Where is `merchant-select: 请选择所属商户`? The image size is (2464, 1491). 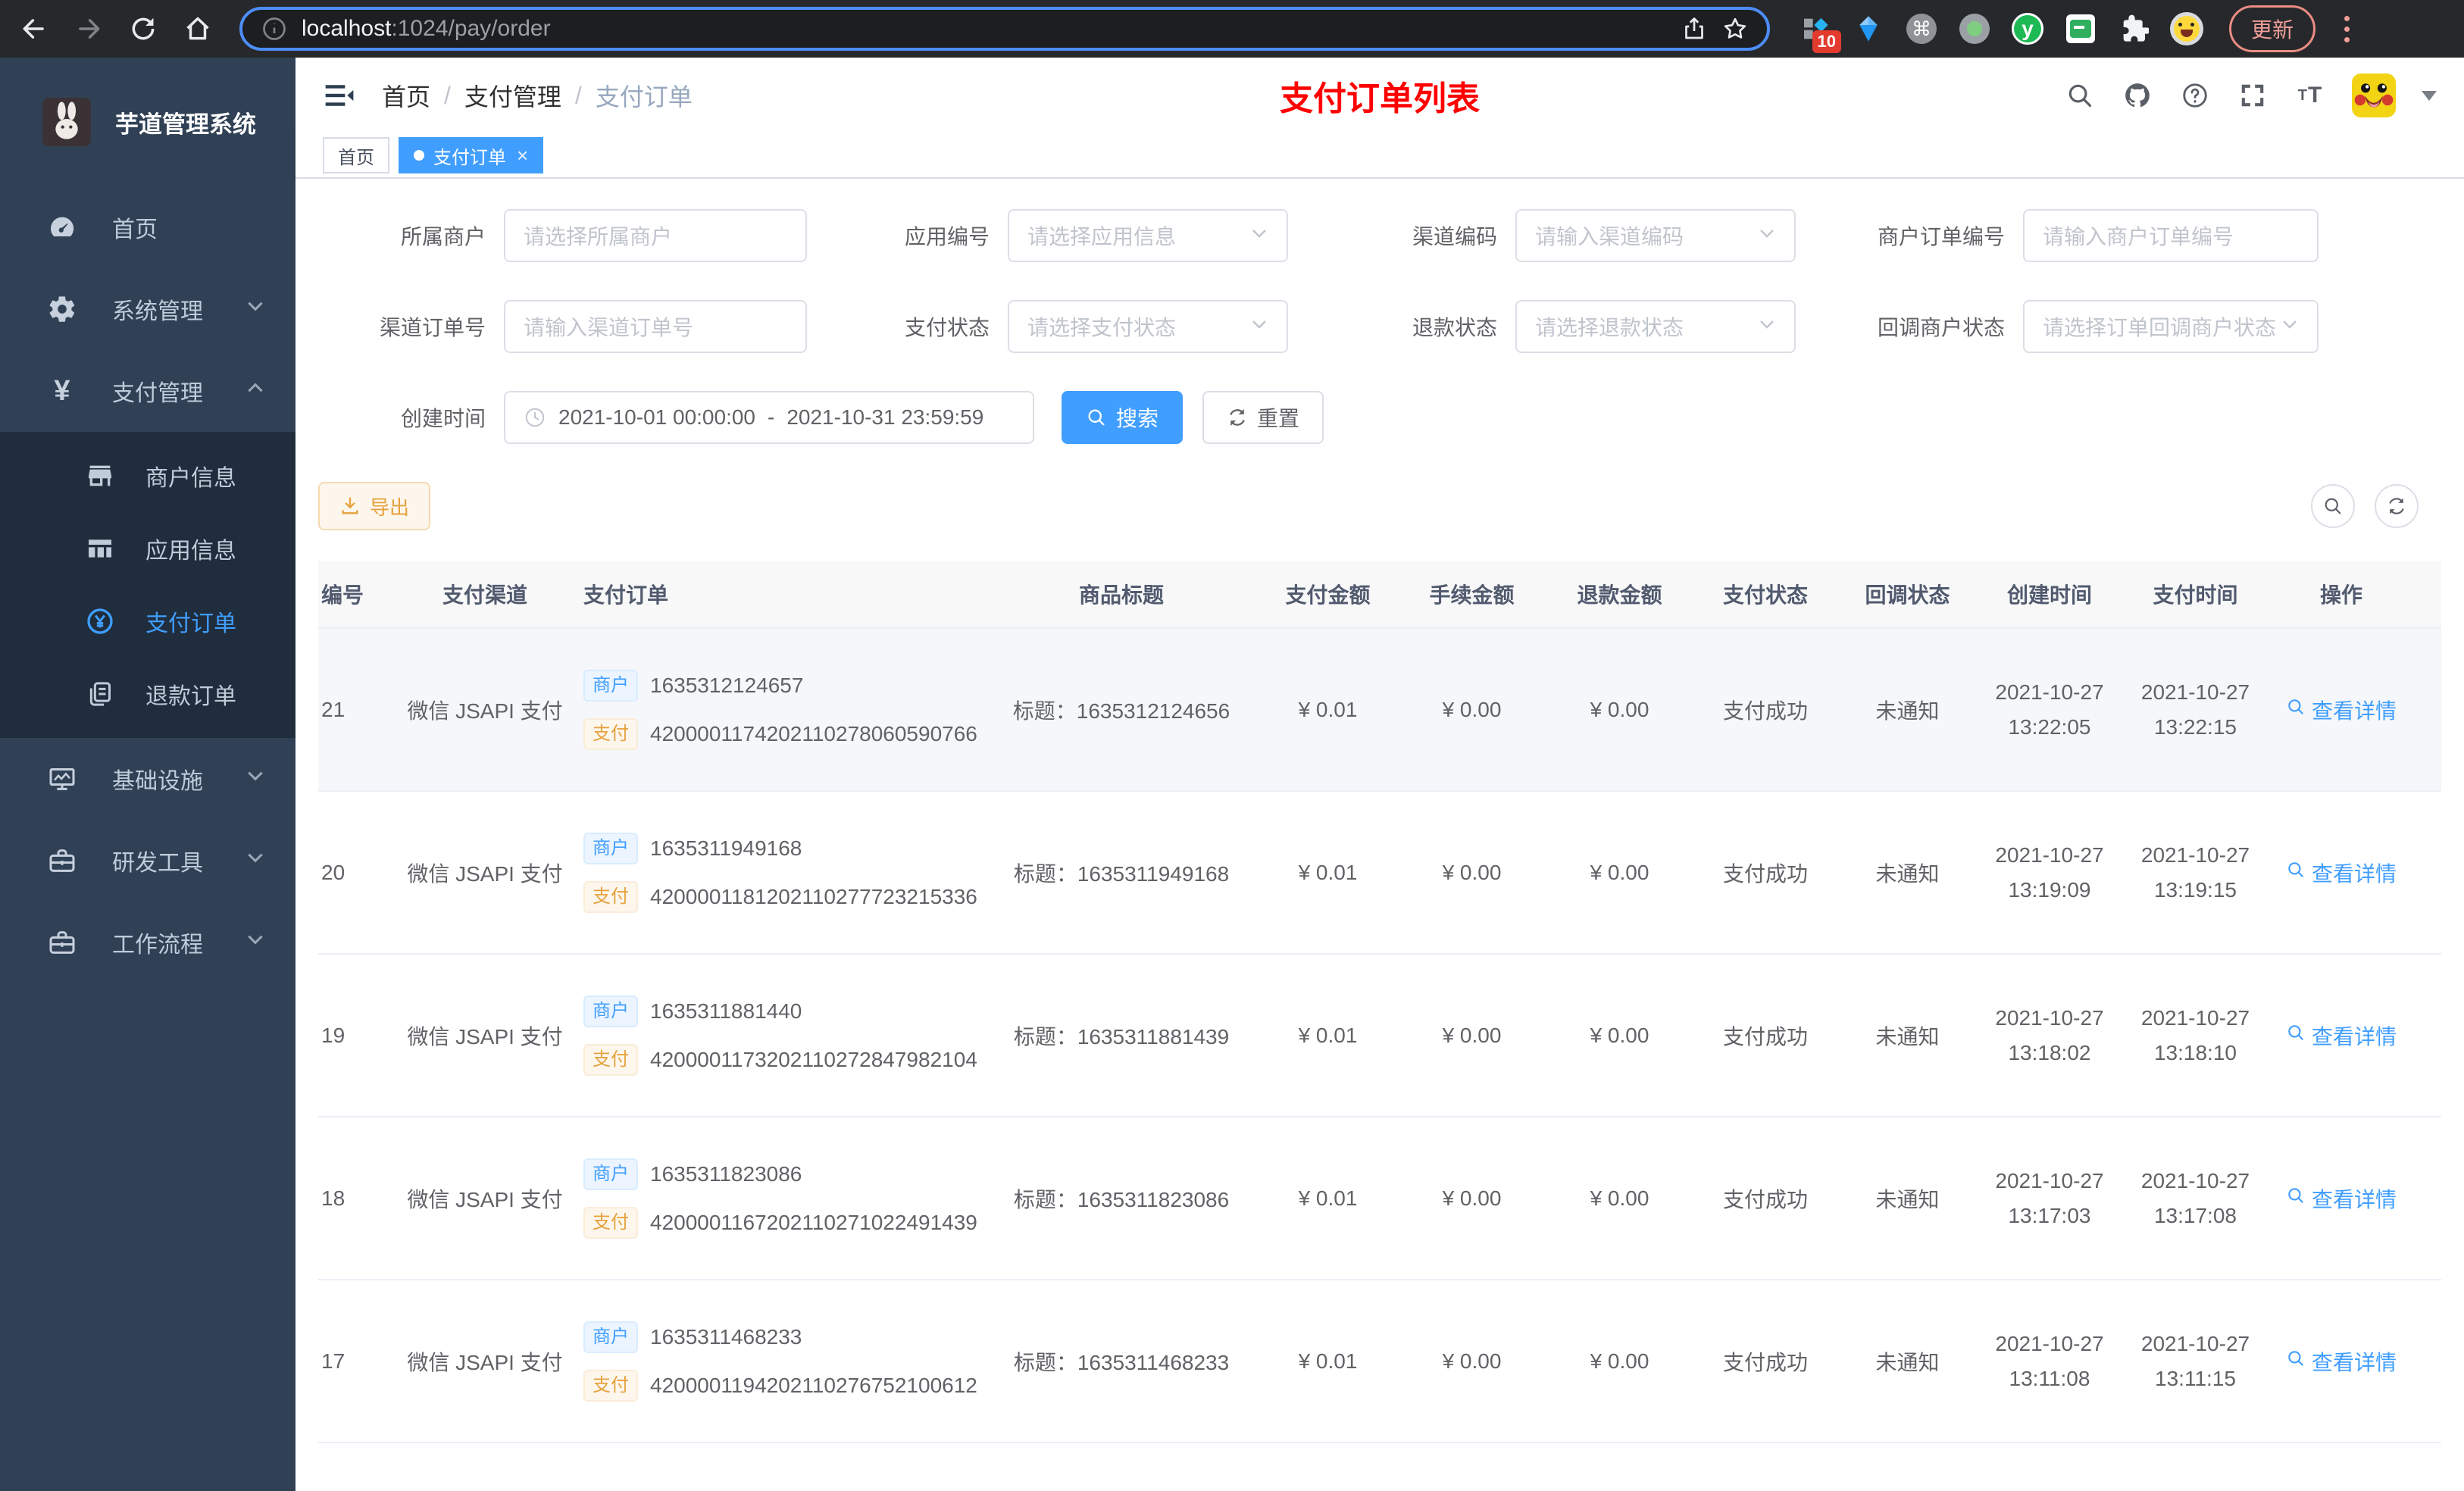
merchant-select: 请选择所属商户 is located at coordinates (655, 235).